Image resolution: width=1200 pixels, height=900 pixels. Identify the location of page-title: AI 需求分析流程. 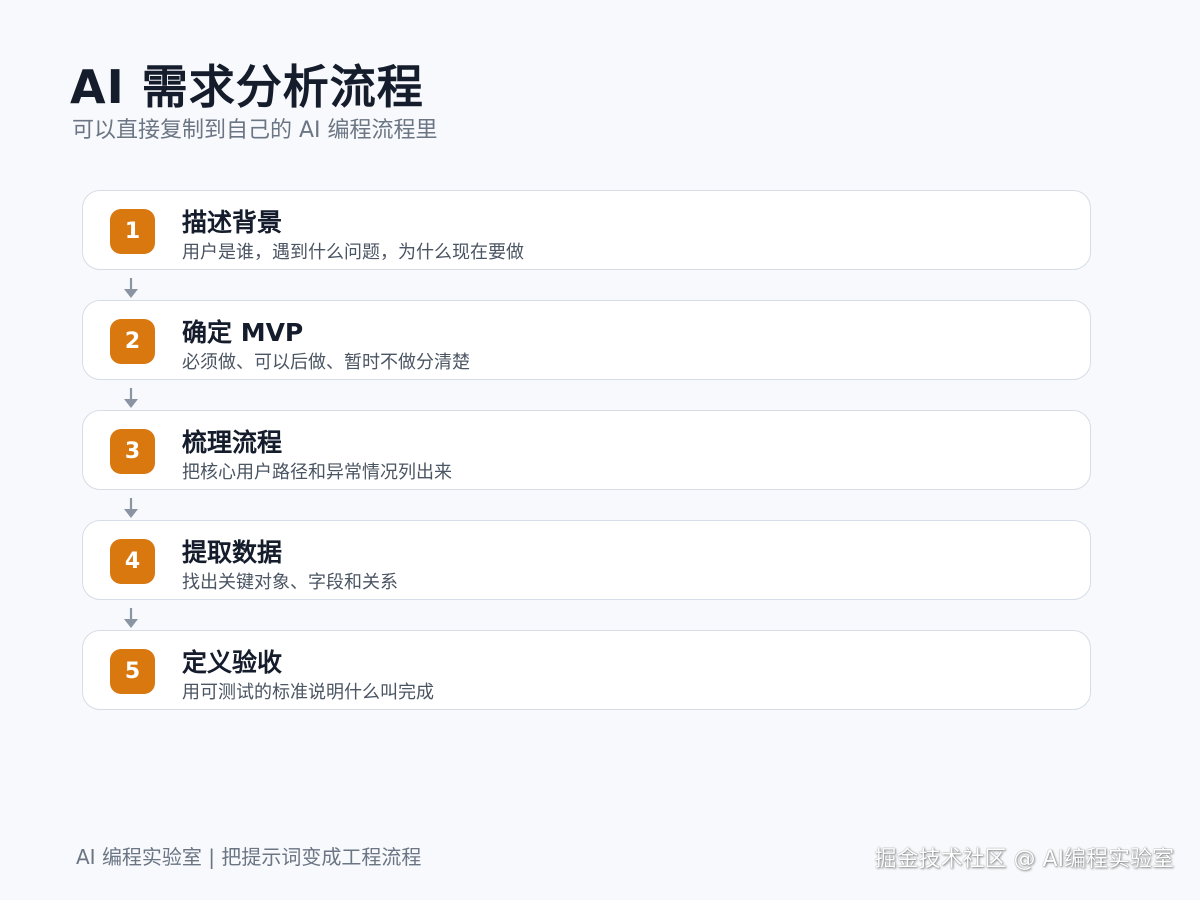
(247, 87).